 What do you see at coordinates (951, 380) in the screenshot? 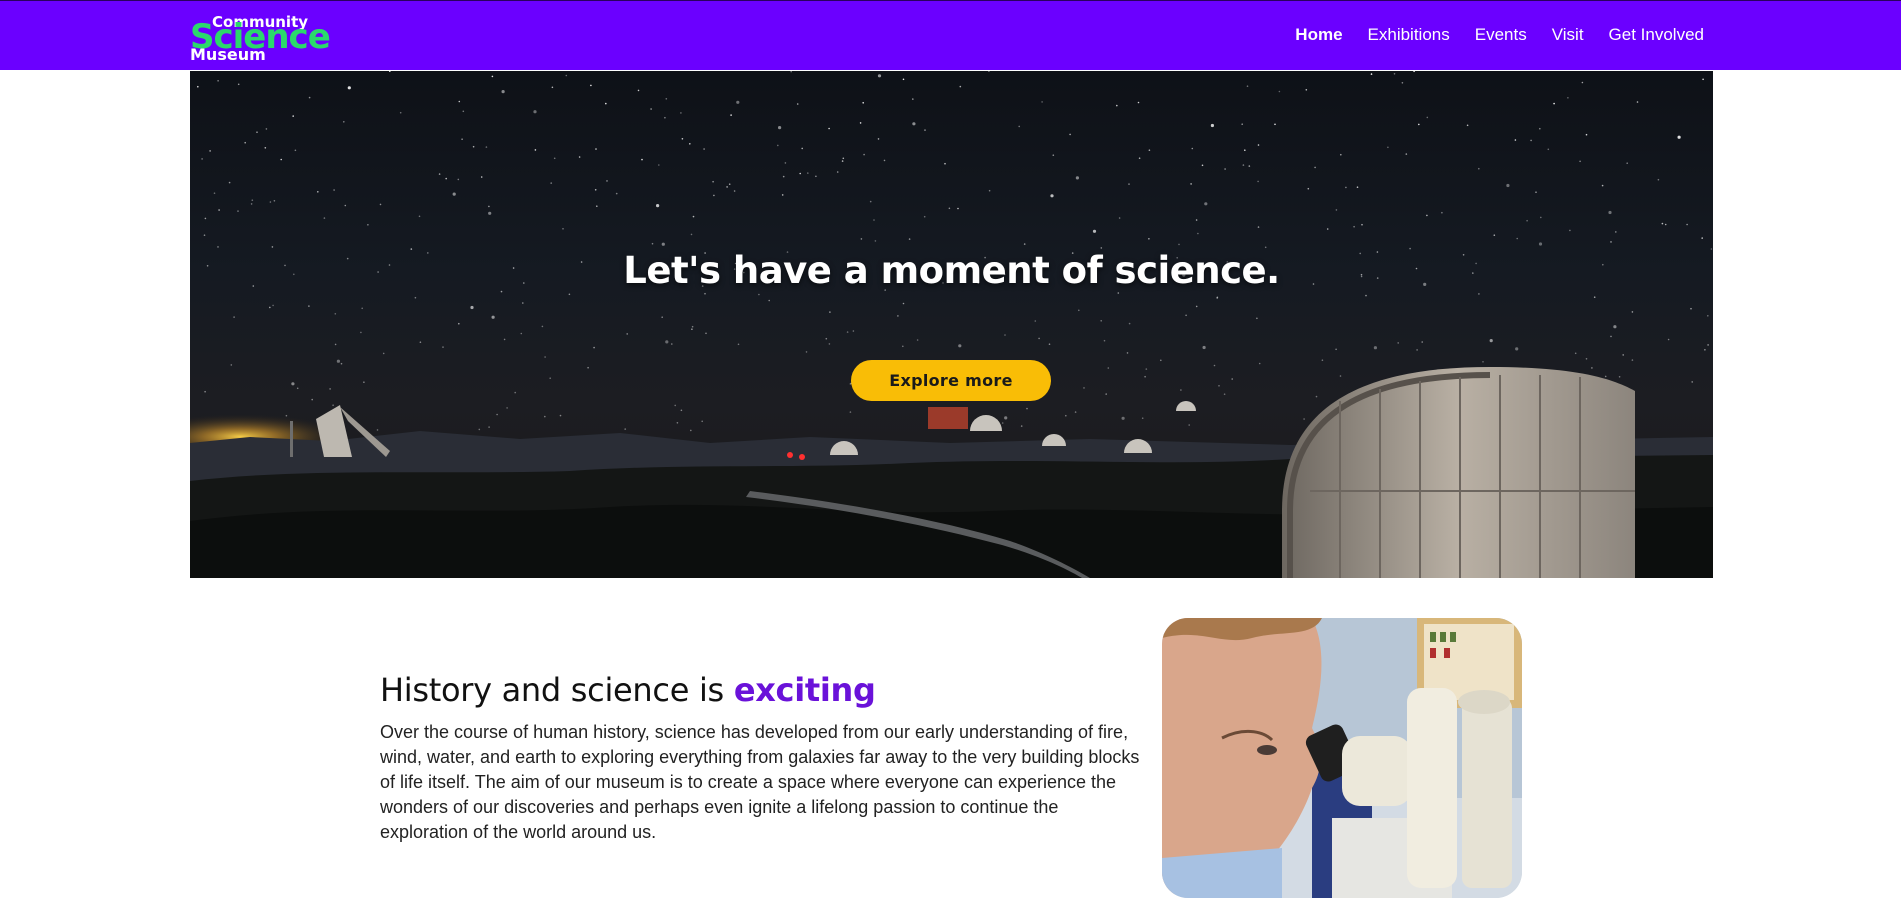
I see `explore-more-button: Explore more` at bounding box center [951, 380].